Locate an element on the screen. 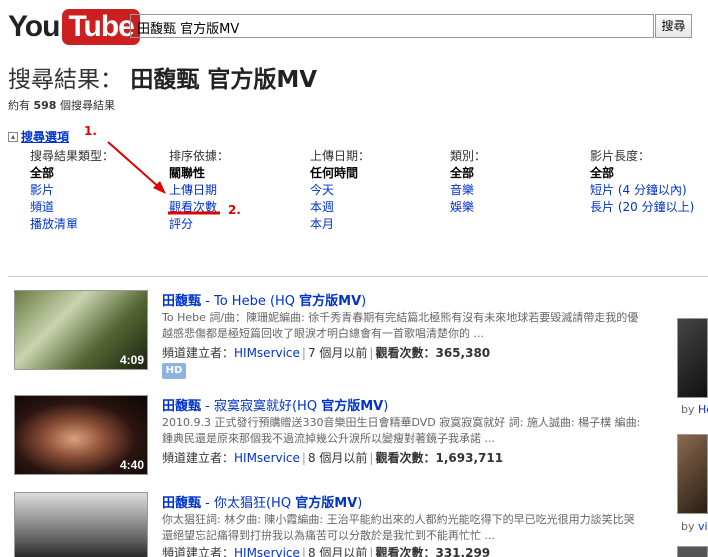 Image resolution: width=708 pixels, height=557 pixels. page-title: 搜尋結果： 田馥甄 官方版MV is located at coordinates (162, 77).